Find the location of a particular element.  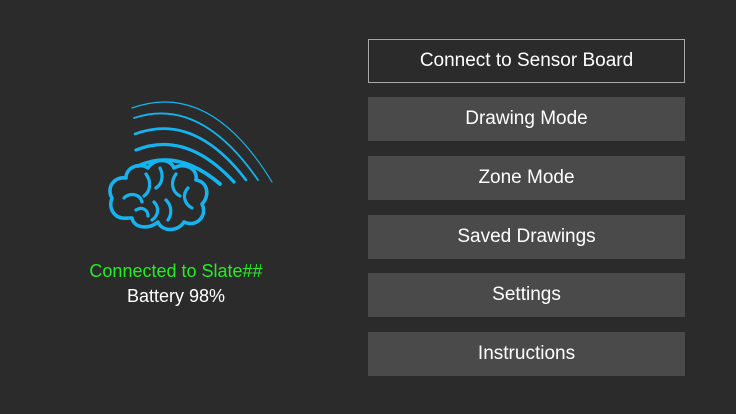

zone-mode-button: Zone Mode is located at coordinates (526, 178).